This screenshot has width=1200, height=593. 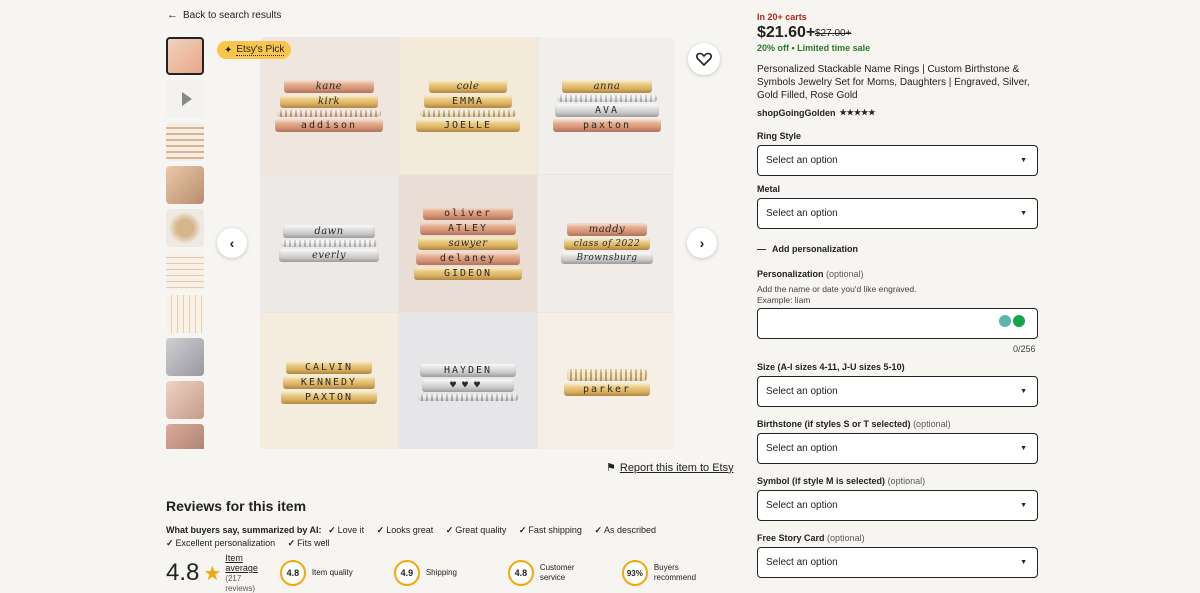 What do you see at coordinates (606, 105) in the screenshot?
I see `collage-panel: anna AVA paxton` at bounding box center [606, 105].